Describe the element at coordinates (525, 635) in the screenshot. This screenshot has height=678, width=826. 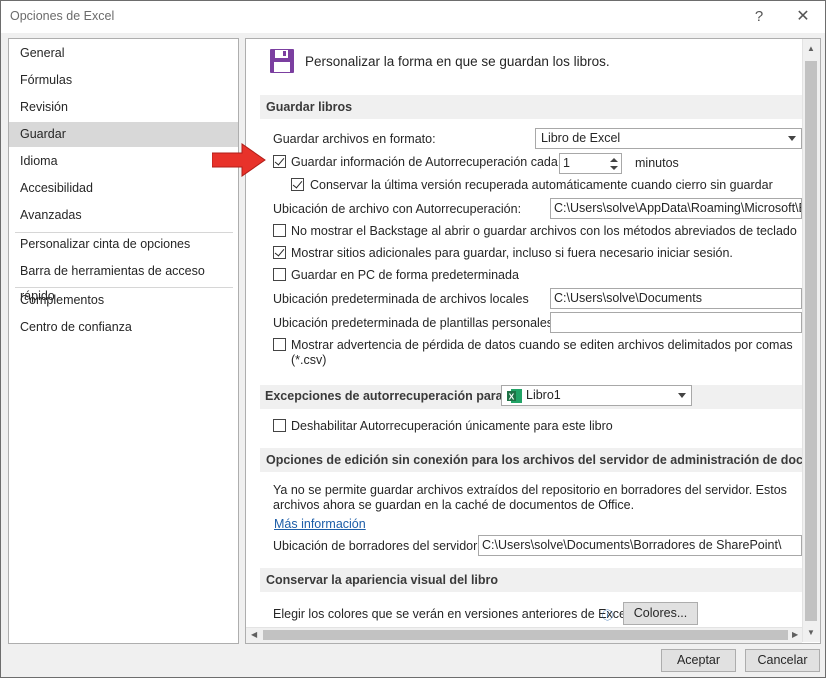
I see `horizontal-scroll-thumb` at that location.